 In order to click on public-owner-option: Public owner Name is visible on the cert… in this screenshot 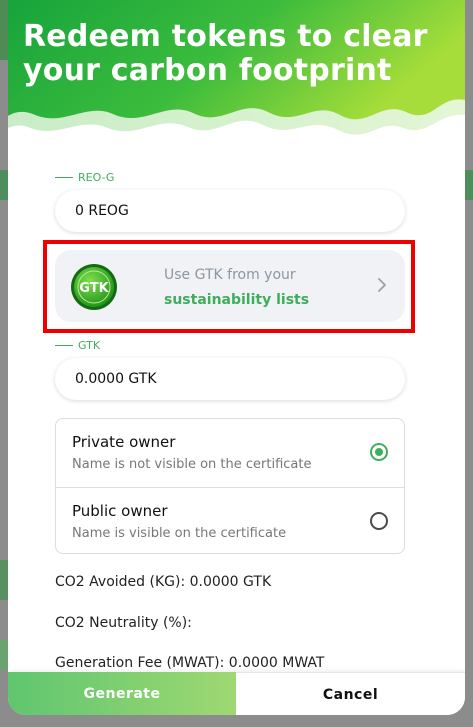, I will do `click(230, 520)`.